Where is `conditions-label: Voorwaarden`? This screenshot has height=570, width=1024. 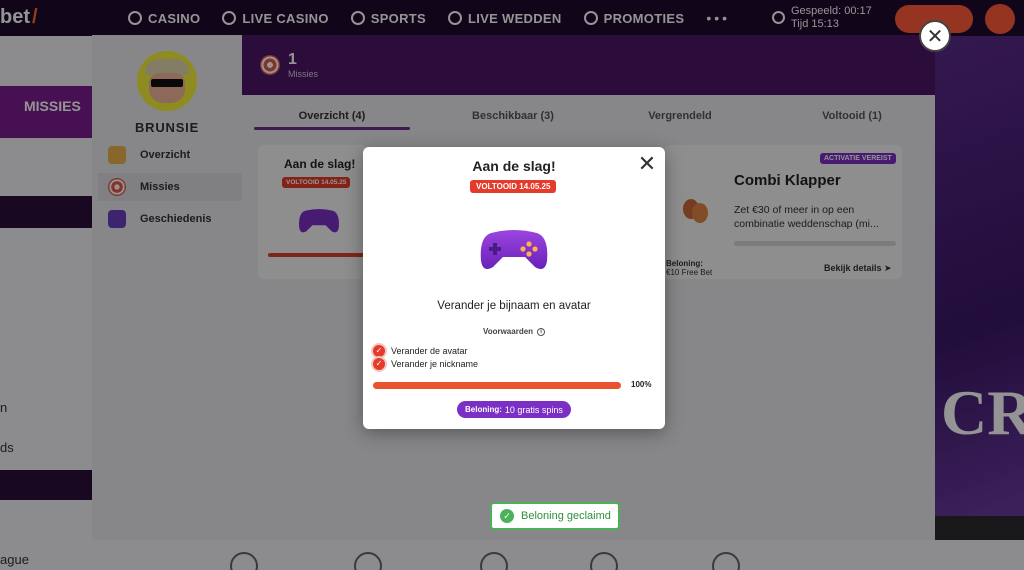 conditions-label: Voorwaarden is located at coordinates (508, 331).